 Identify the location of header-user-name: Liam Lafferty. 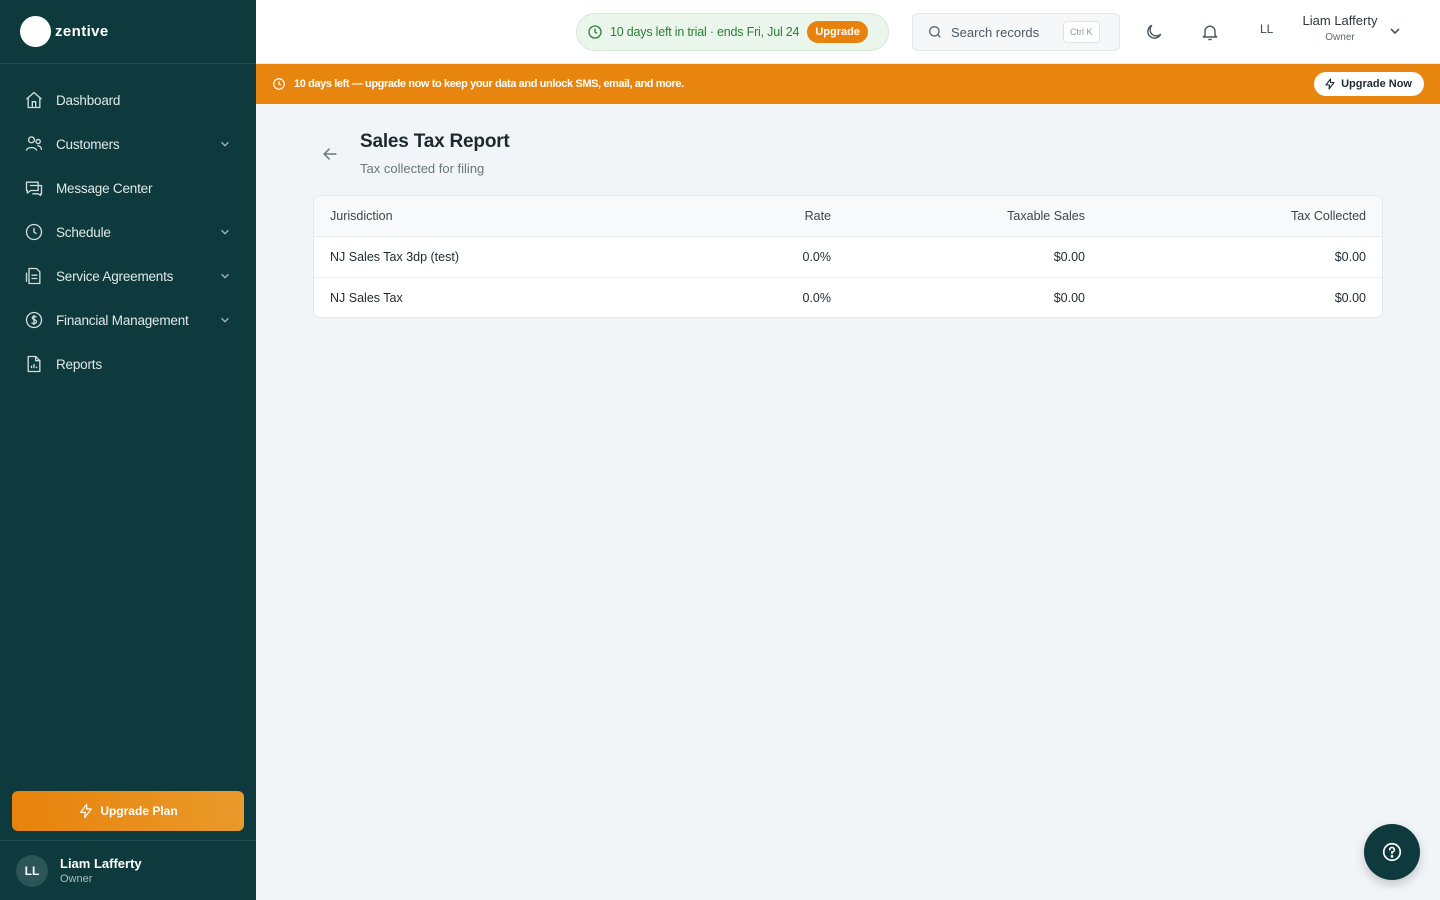
(1340, 20).